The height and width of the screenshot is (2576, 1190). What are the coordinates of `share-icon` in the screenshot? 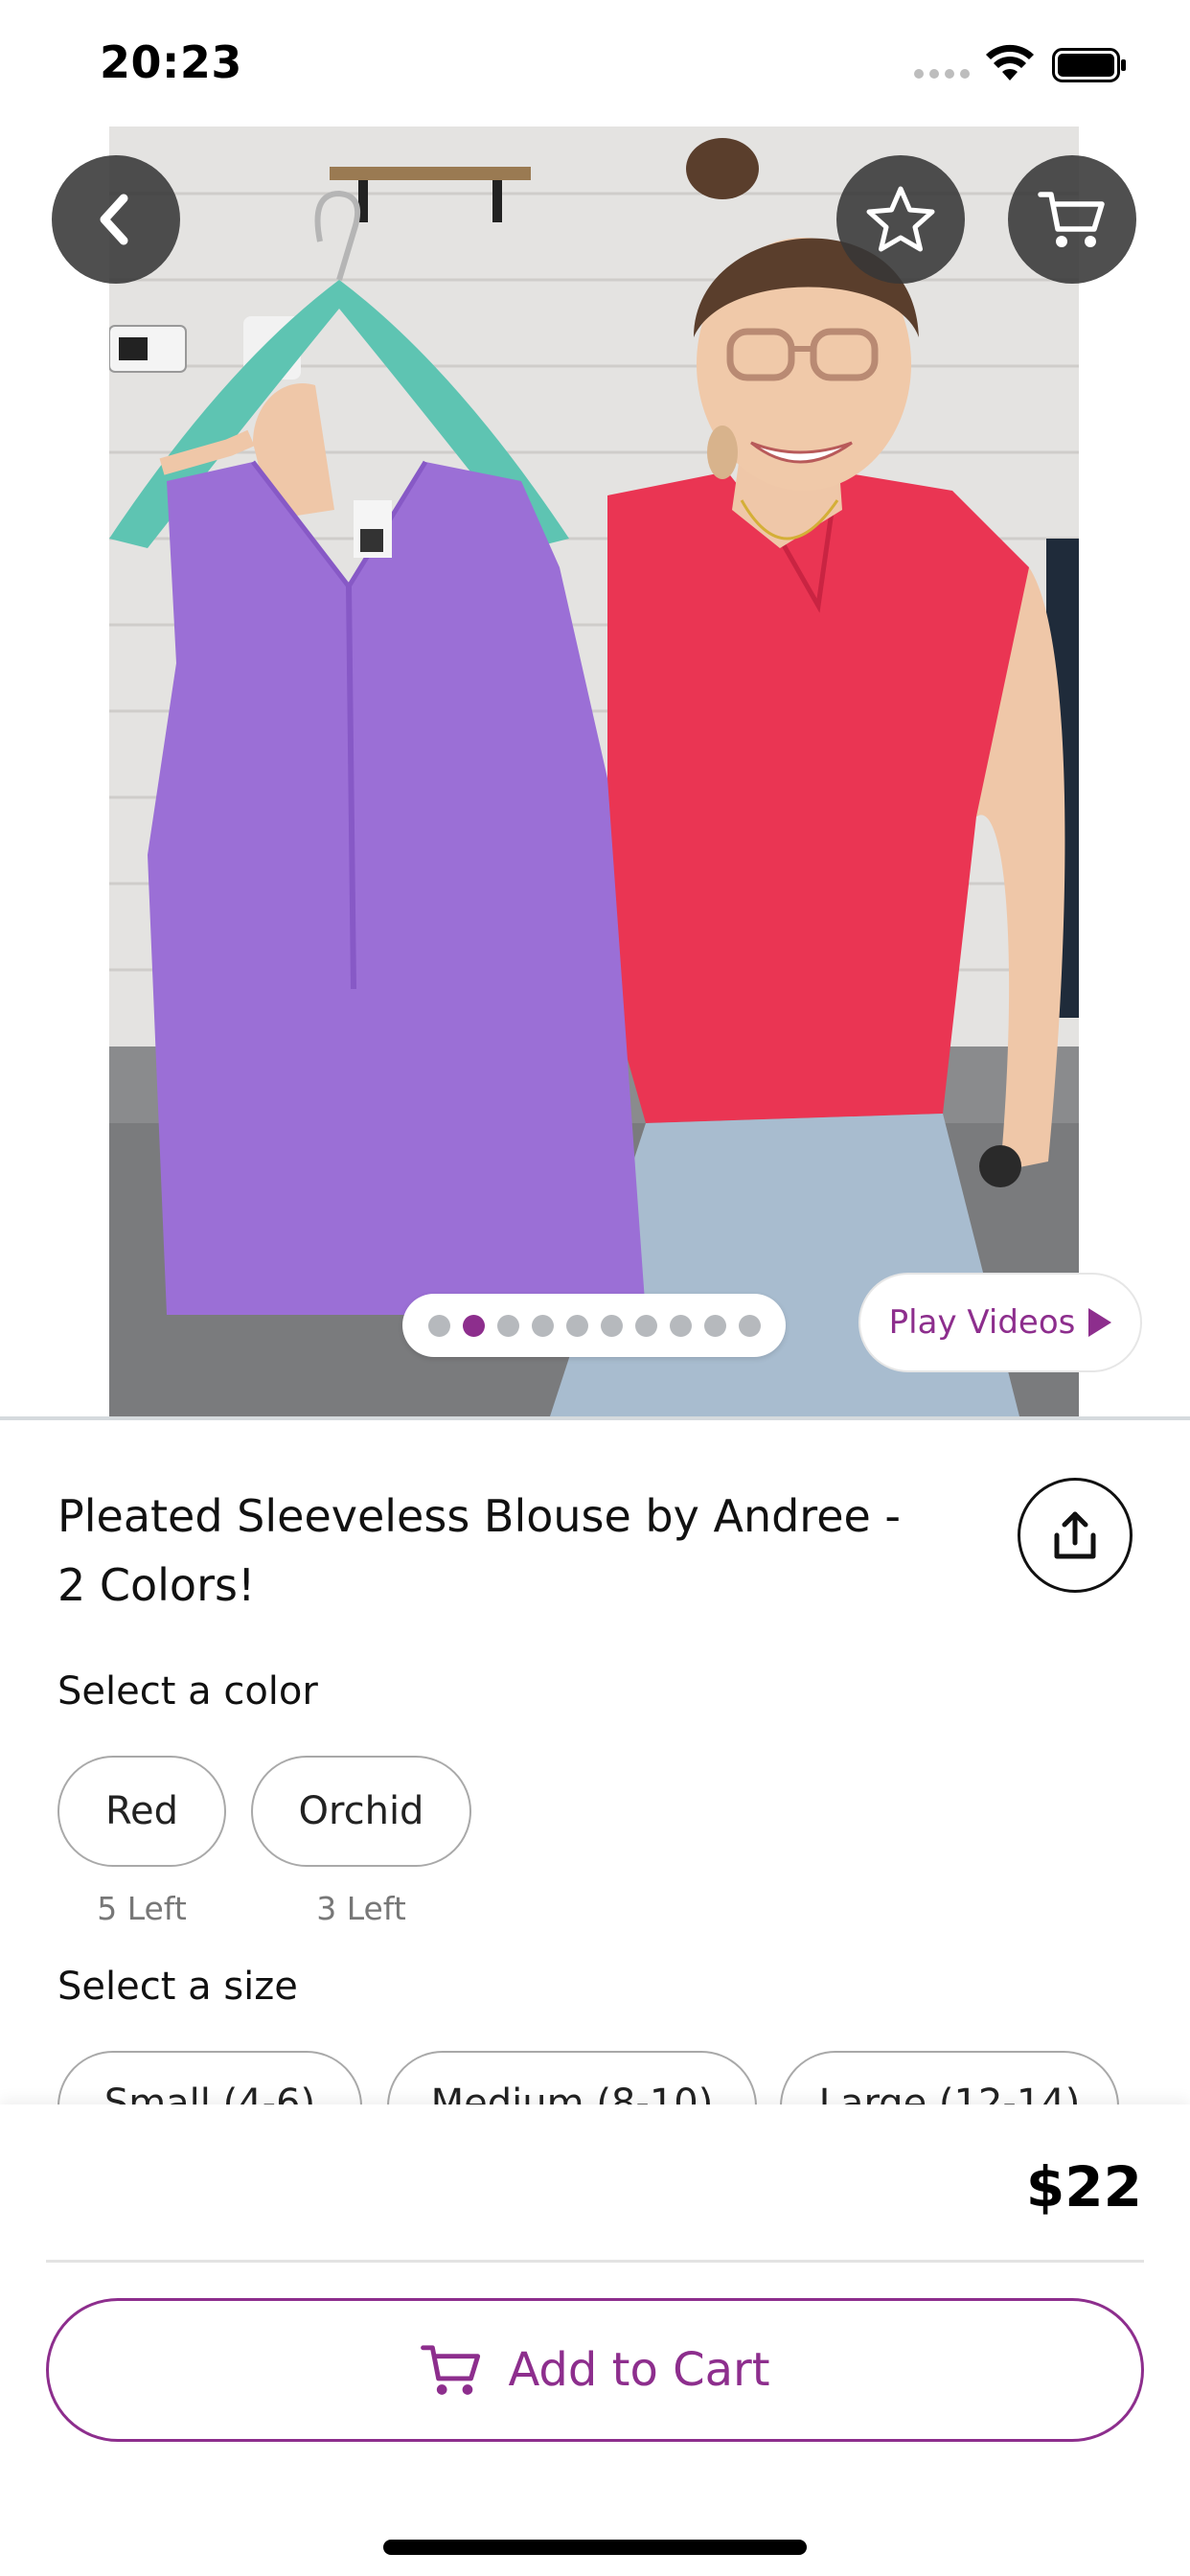 It's located at (1075, 1535).